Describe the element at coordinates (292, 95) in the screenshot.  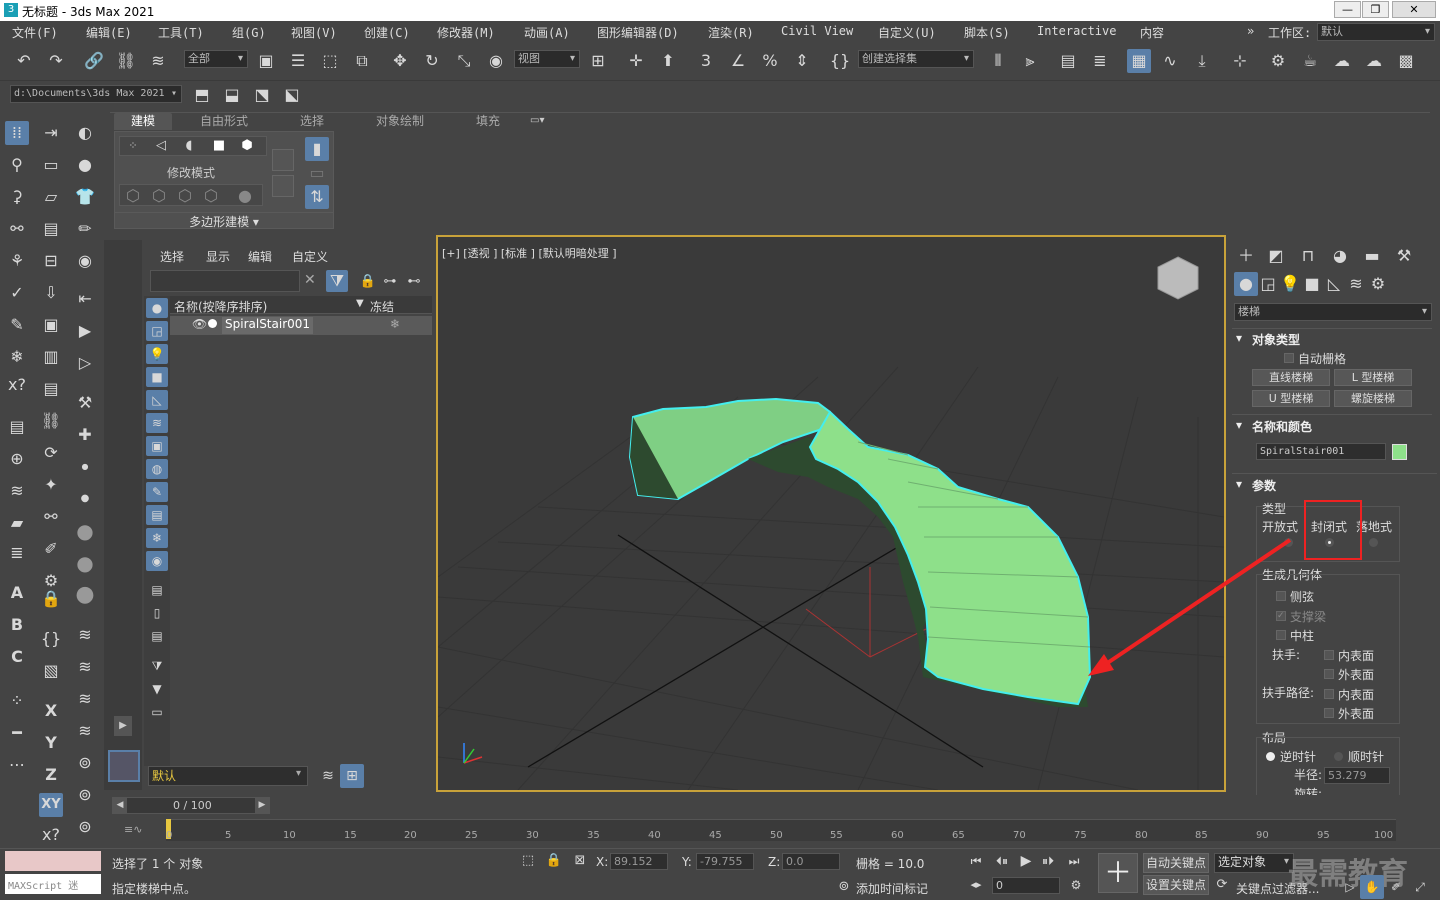
I see `container-update-icon: ⬕` at that location.